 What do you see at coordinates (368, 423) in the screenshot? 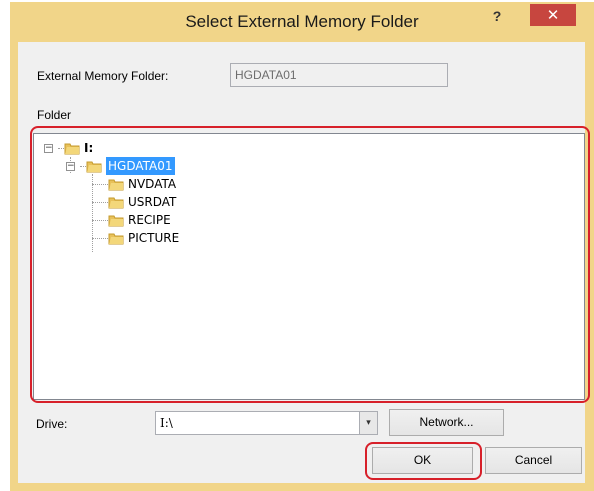
I see `chevron-down-icon: ▾` at bounding box center [368, 423].